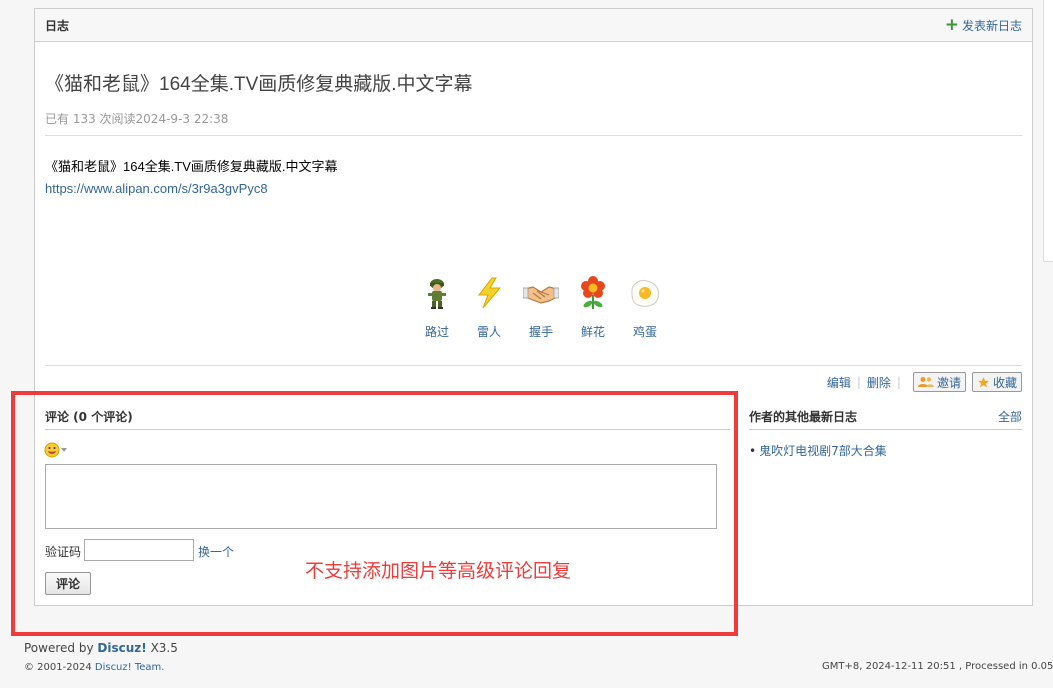 The width and height of the screenshot is (1053, 688). I want to click on post-meta: 已有 133 次阅读2024-9-3 22:38, so click(137, 119).